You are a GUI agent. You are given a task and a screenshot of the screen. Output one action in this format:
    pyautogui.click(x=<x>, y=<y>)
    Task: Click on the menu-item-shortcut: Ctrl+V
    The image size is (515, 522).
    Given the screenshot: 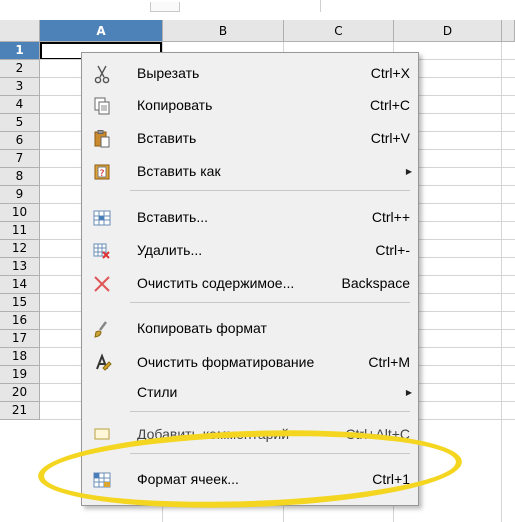 What is the action you would take?
    pyautogui.click(x=390, y=138)
    